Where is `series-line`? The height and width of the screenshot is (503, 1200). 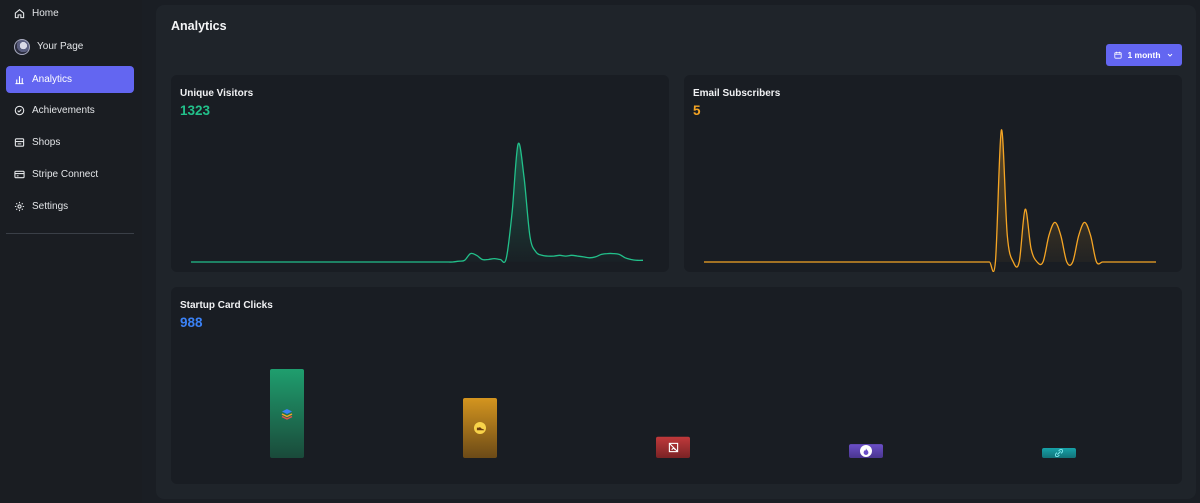
series-line is located at coordinates (417, 203).